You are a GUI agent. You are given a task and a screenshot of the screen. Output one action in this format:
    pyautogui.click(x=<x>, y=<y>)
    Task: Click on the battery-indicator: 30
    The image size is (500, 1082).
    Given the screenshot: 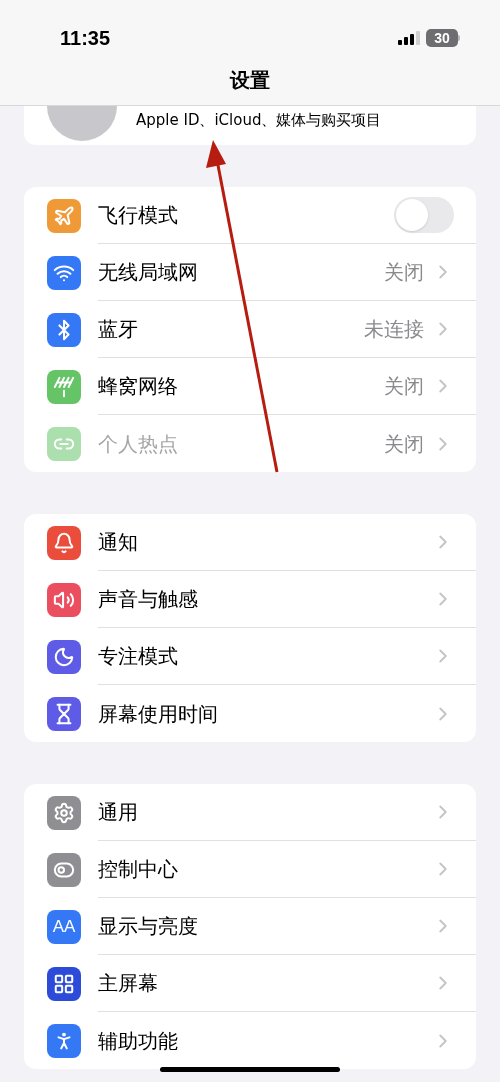 What is the action you would take?
    pyautogui.click(x=443, y=38)
    